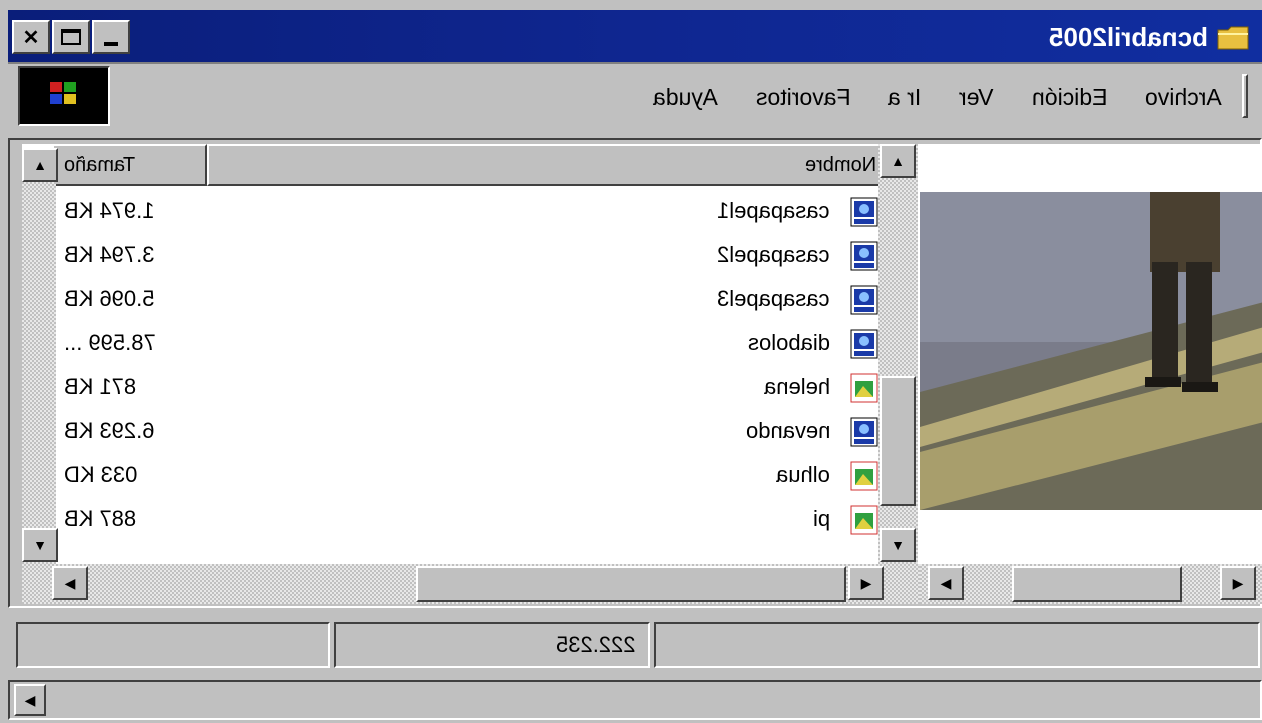  I want to click on left-scrollbar: ▲ ▼, so click(40, 356).